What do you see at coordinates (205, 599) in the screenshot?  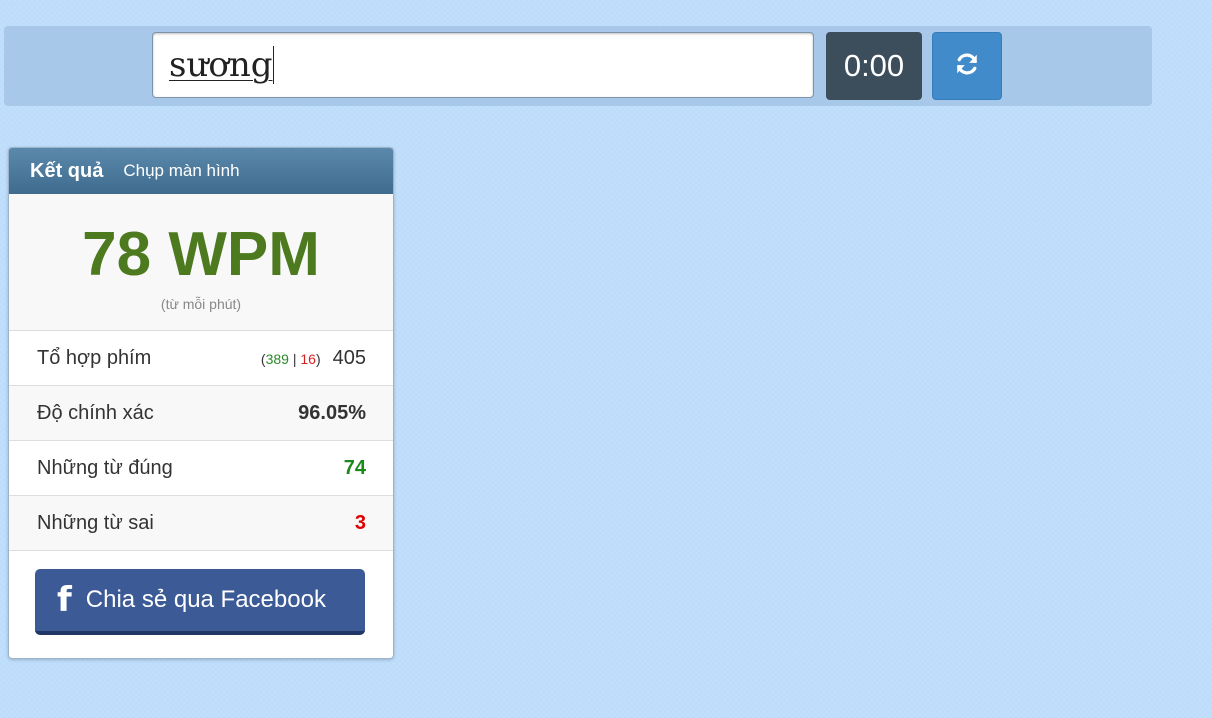 I see `facebook-share-label: Chia sẻ qua Facebook` at bounding box center [205, 599].